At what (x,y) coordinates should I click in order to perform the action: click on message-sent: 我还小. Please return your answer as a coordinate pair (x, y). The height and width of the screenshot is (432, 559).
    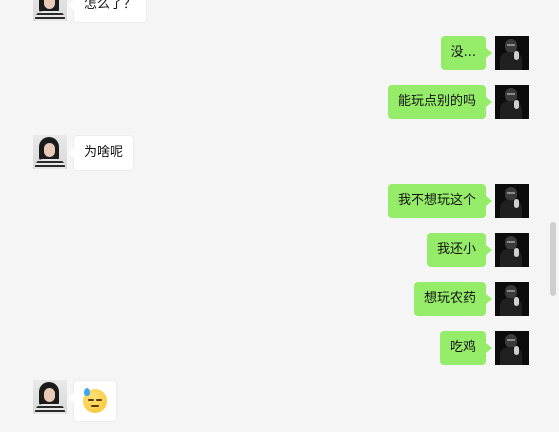
    Looking at the image, I should click on (477, 250).